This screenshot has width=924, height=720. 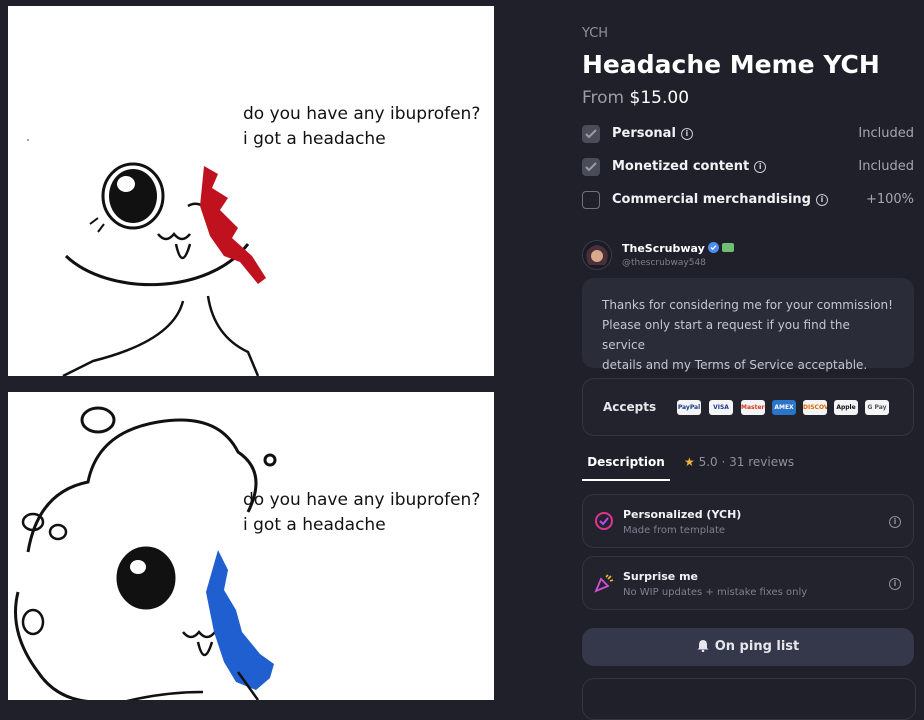 I want to click on feature-subtitle: No WIP updates + mistake fixes only, so click(x=715, y=592).